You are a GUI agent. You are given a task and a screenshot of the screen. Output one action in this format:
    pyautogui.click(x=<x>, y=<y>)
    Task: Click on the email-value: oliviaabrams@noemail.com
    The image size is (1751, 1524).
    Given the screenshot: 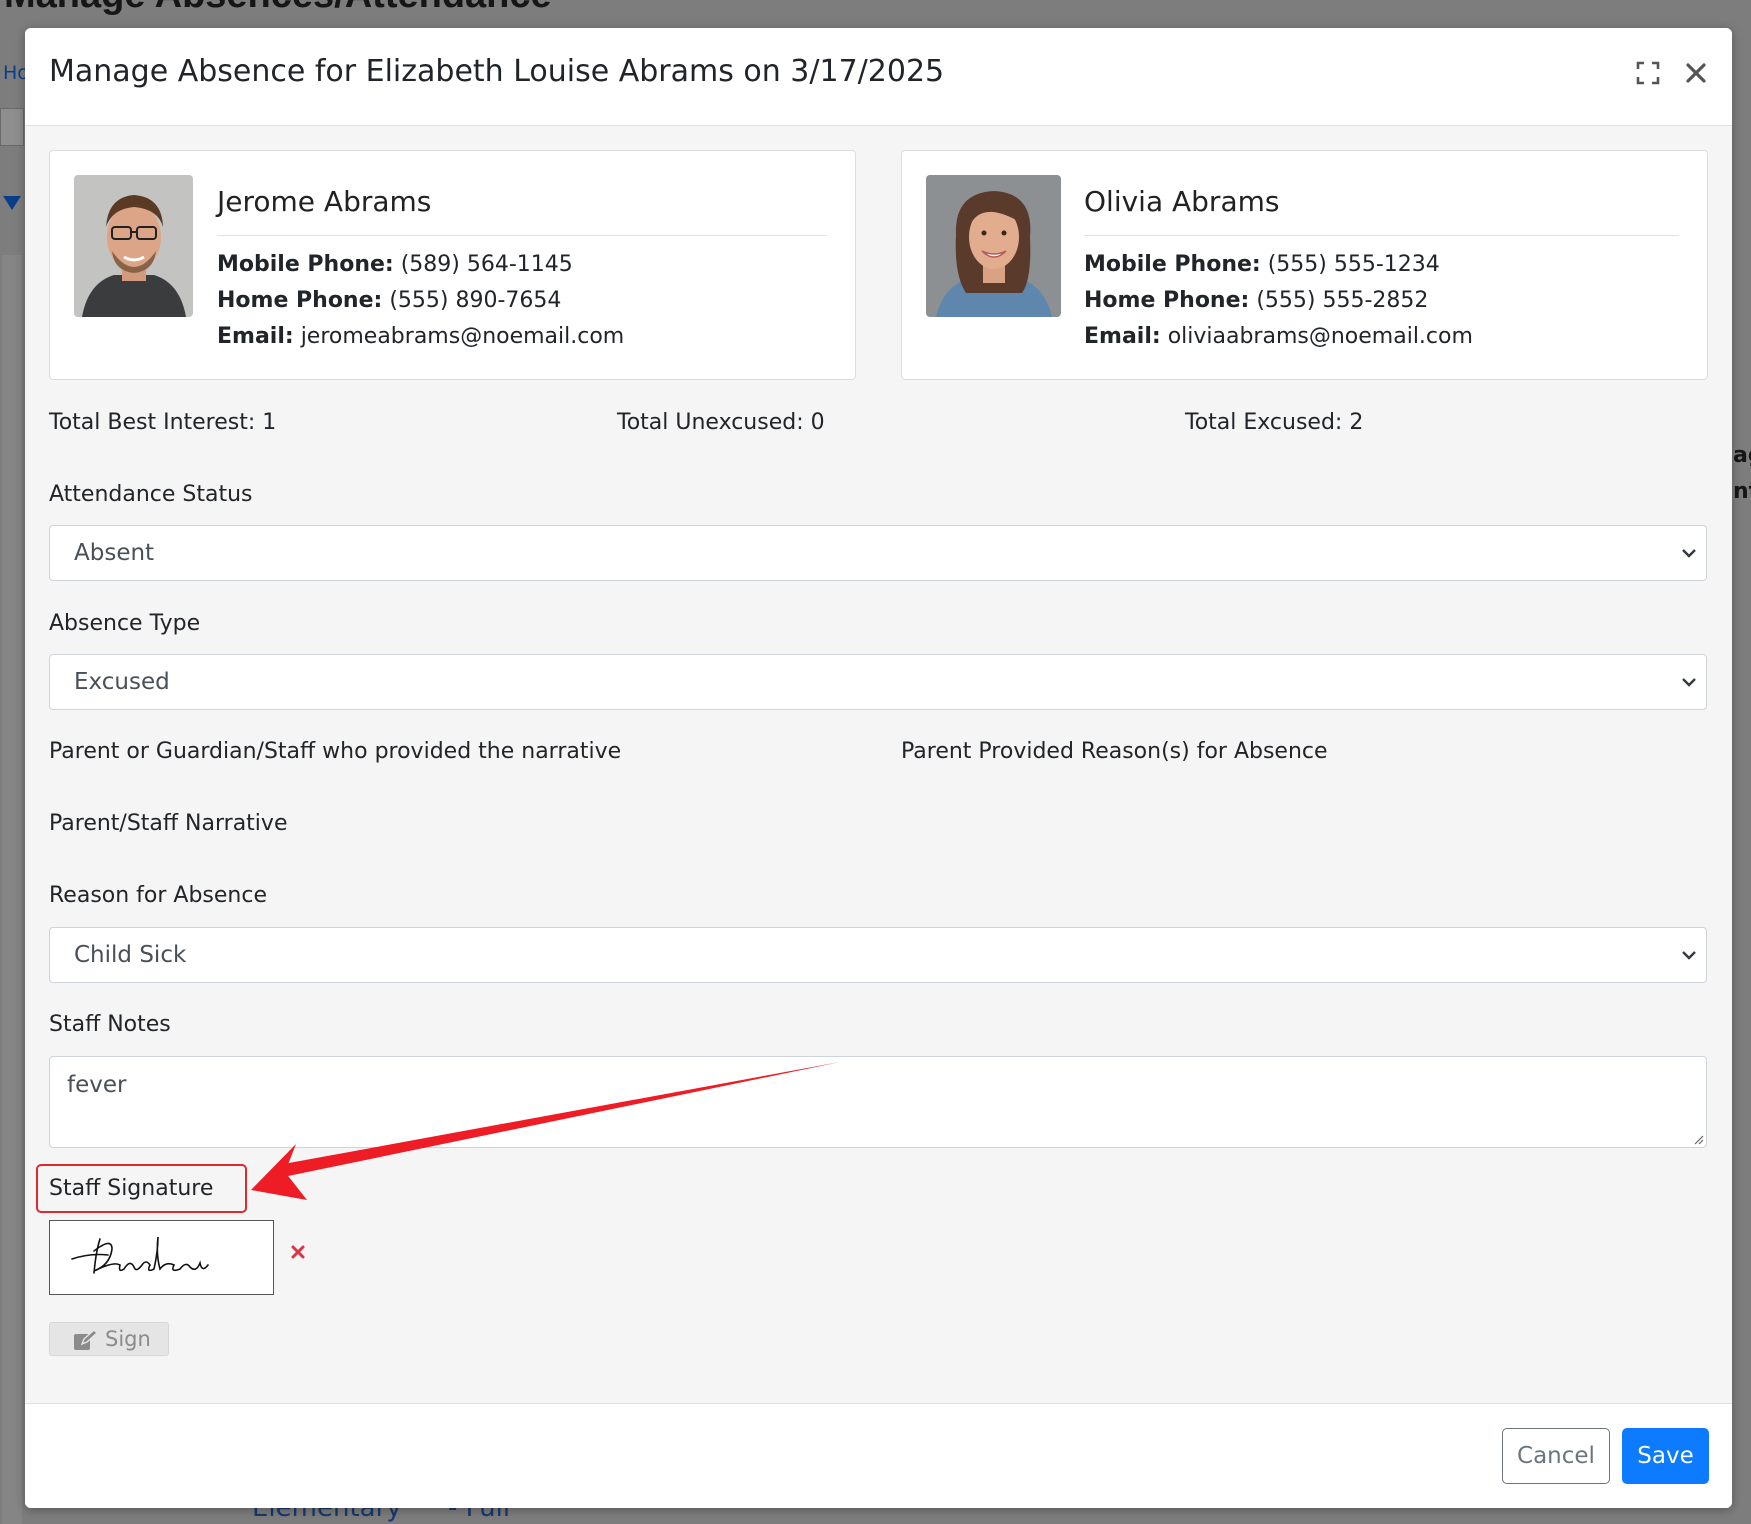 What is the action you would take?
    pyautogui.click(x=1320, y=336)
    